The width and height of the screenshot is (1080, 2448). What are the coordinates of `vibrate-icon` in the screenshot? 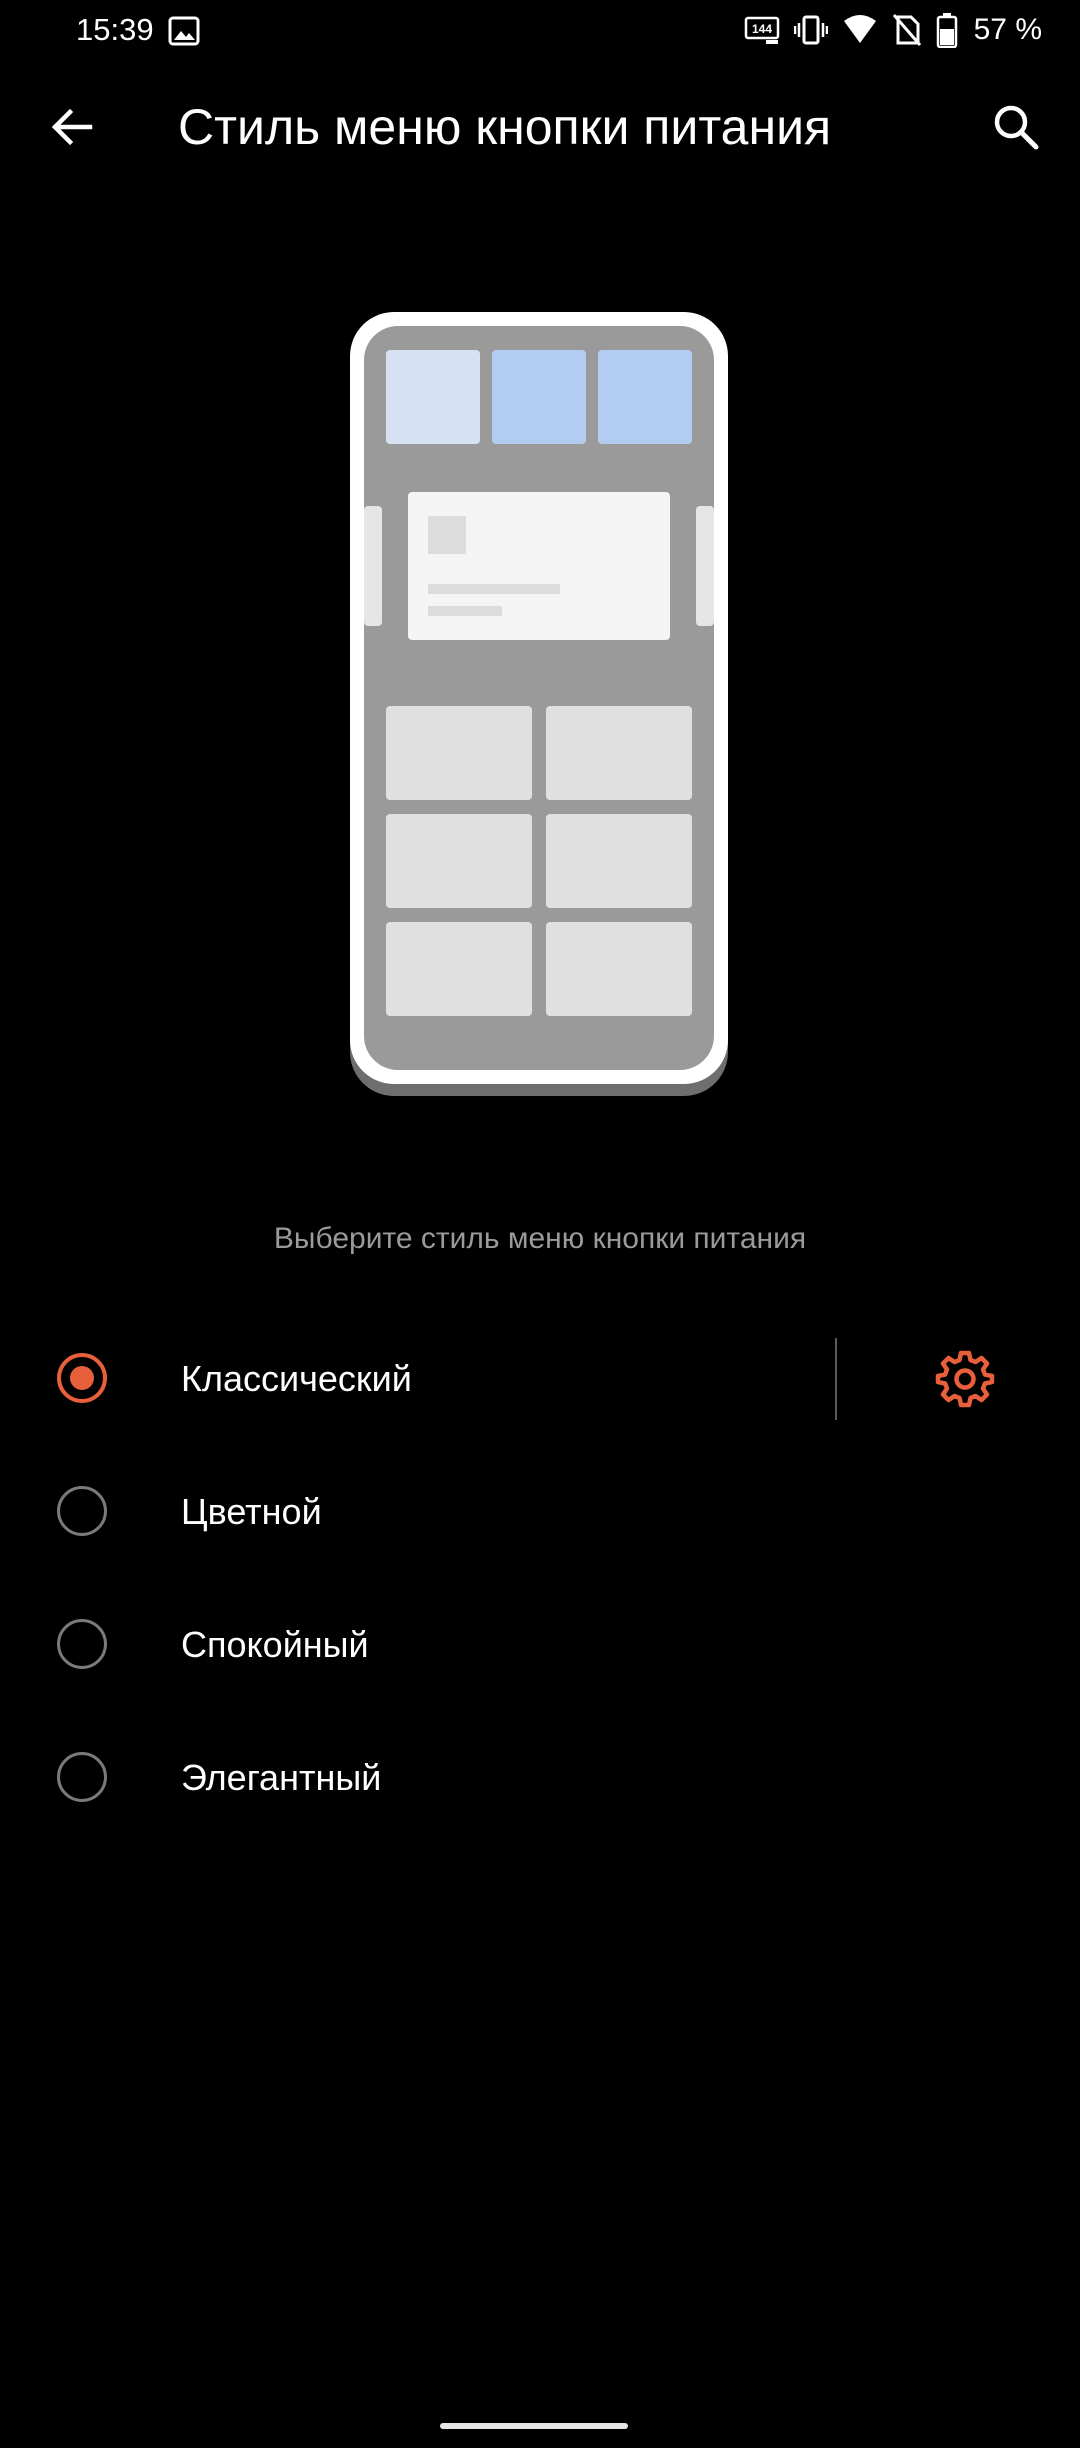 It's located at (810, 30).